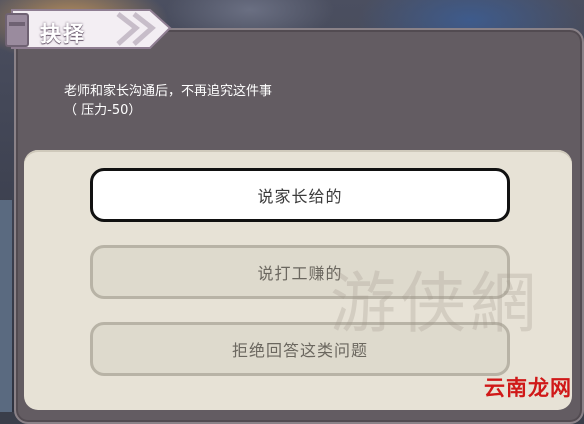 Image resolution: width=584 pixels, height=424 pixels. I want to click on title-ribbon: 抉择, so click(90, 31).